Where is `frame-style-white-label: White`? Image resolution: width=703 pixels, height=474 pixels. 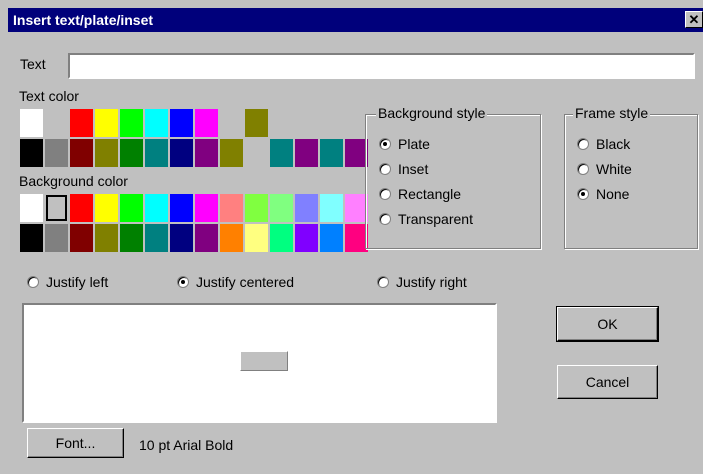 frame-style-white-label: White is located at coordinates (614, 169).